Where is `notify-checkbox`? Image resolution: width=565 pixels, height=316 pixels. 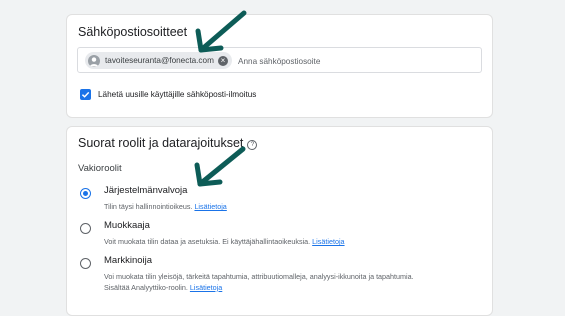
notify-checkbox is located at coordinates (85, 94).